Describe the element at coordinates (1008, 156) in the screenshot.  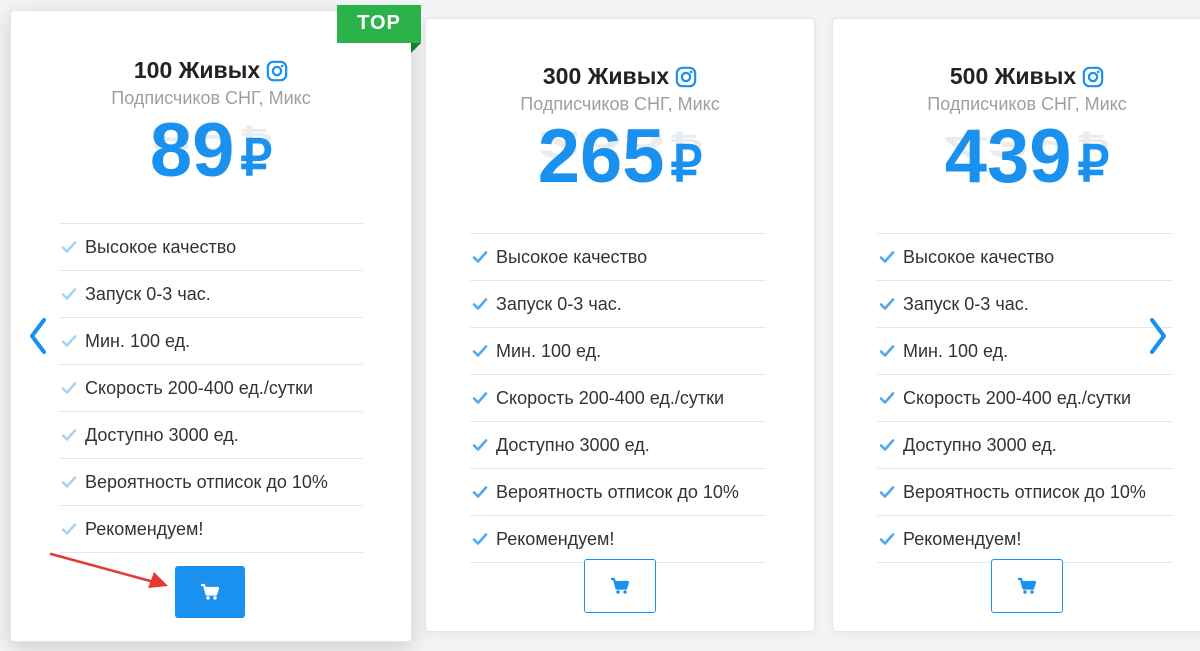
I see `price-value: 439` at that location.